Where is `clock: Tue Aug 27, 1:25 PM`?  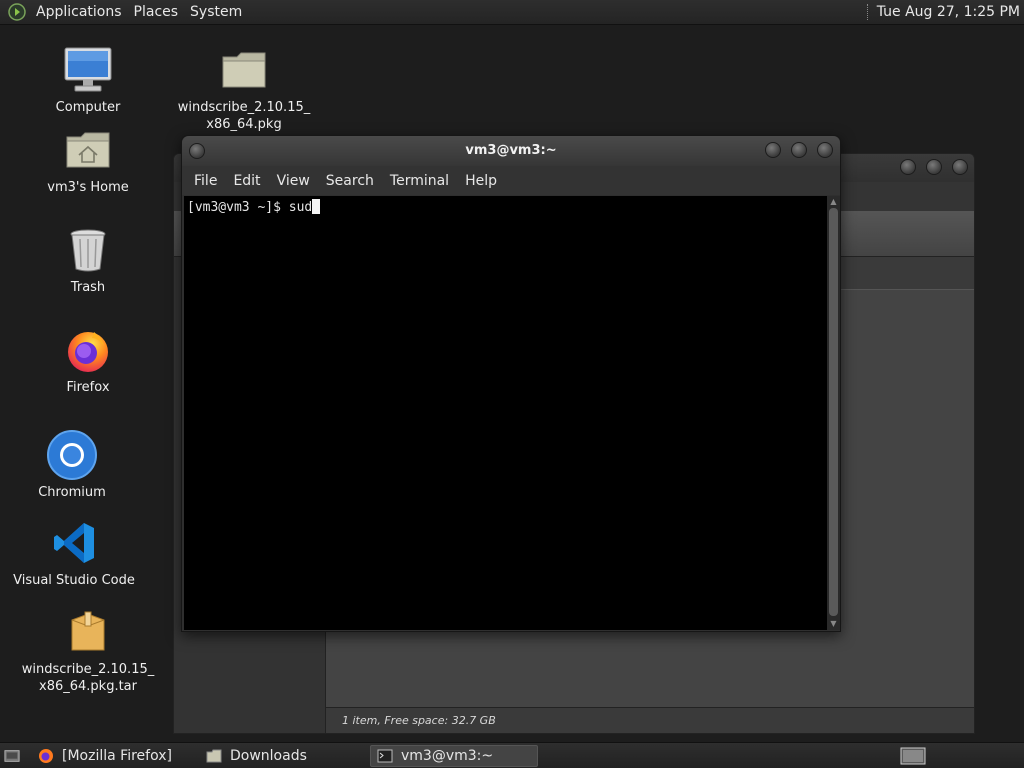 clock: Tue Aug 27, 1:25 PM is located at coordinates (950, 12).